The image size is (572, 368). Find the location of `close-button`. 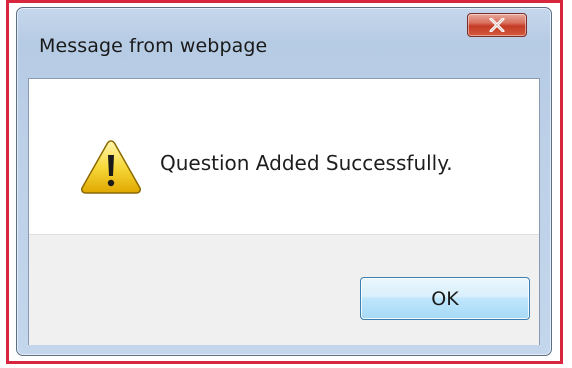

close-button is located at coordinates (497, 25).